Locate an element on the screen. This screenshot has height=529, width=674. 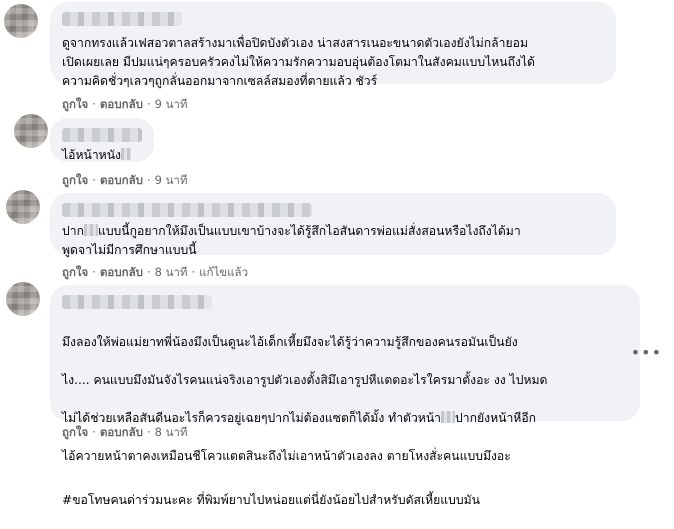
comment-bubble: ไอ้หน้าหนัง is located at coordinates (102, 140).